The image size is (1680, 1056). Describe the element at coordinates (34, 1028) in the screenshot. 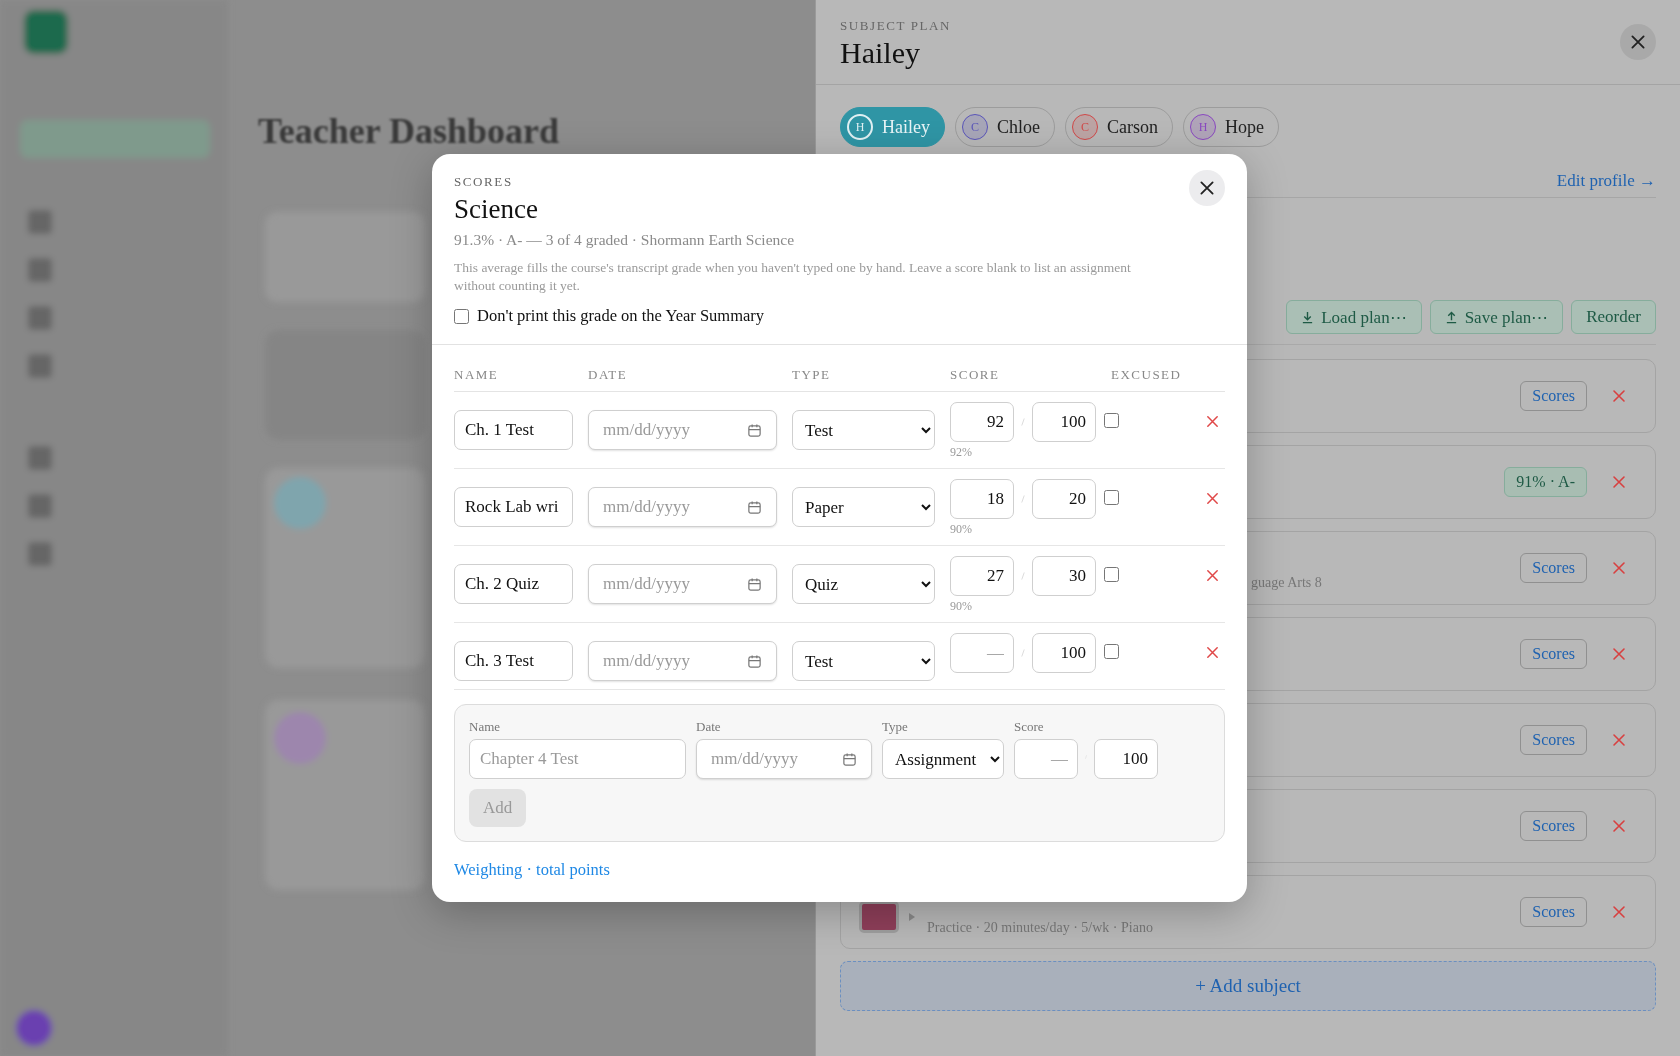

I see `user-avatar` at that location.